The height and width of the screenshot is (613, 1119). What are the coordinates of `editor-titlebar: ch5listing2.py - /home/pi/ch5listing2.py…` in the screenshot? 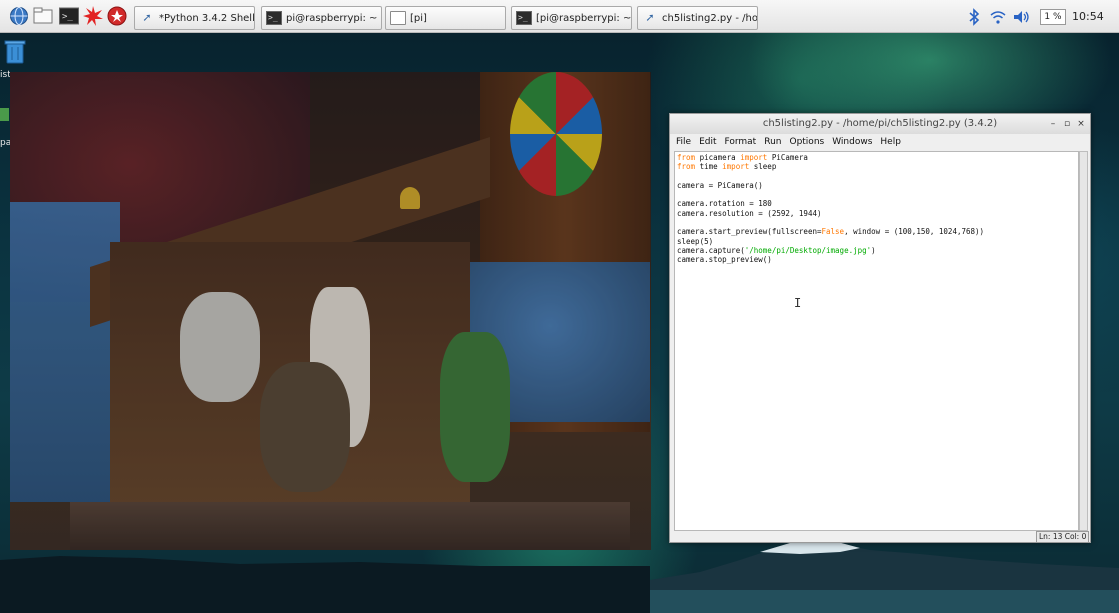 It's located at (880, 124).